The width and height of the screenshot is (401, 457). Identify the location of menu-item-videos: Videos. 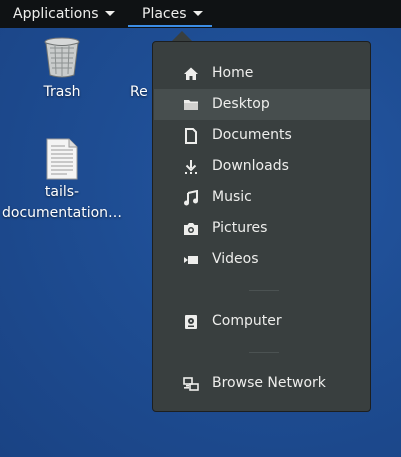
(262, 259).